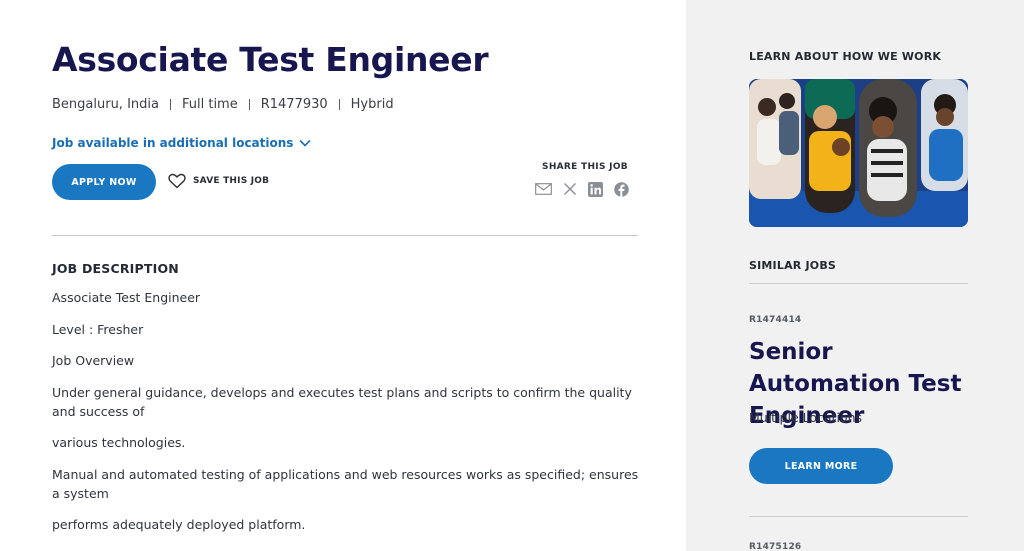  What do you see at coordinates (104, 182) in the screenshot?
I see `apply-now-button: APPLY NOW` at bounding box center [104, 182].